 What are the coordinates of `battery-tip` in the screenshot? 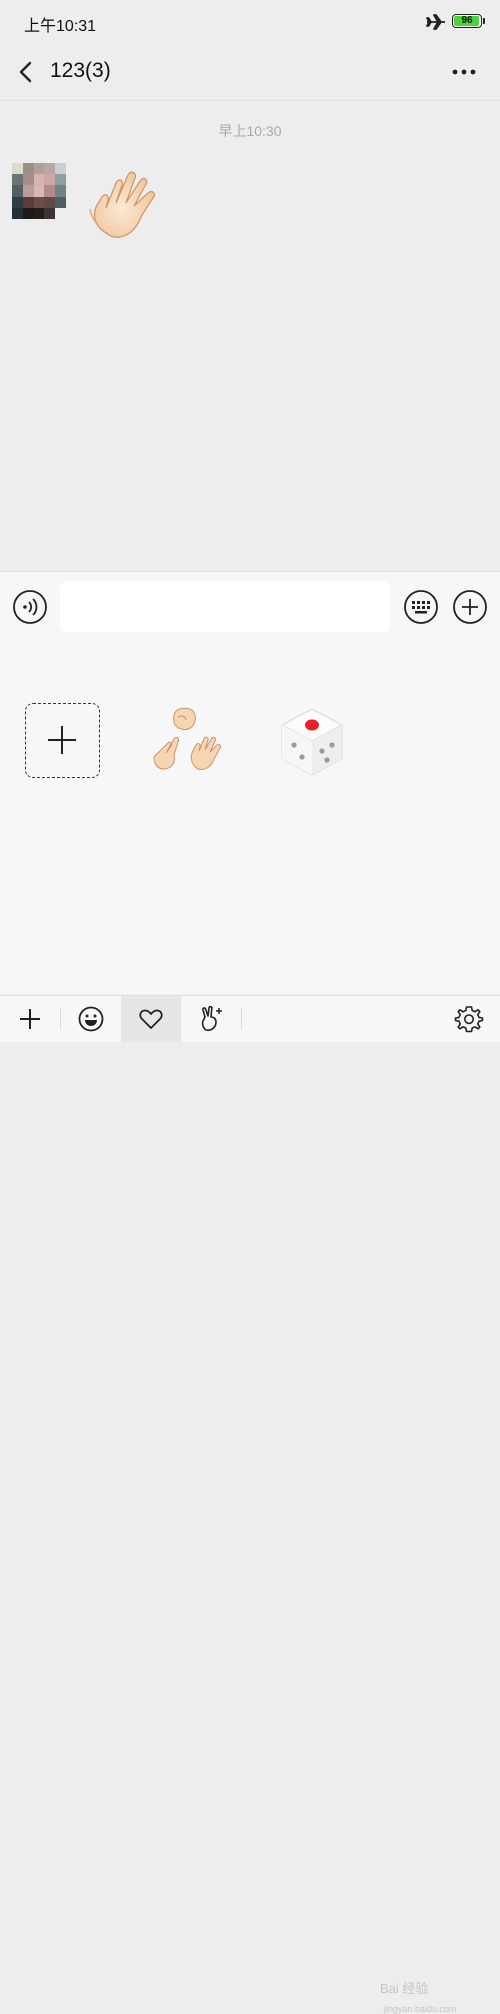 It's located at (484, 21).